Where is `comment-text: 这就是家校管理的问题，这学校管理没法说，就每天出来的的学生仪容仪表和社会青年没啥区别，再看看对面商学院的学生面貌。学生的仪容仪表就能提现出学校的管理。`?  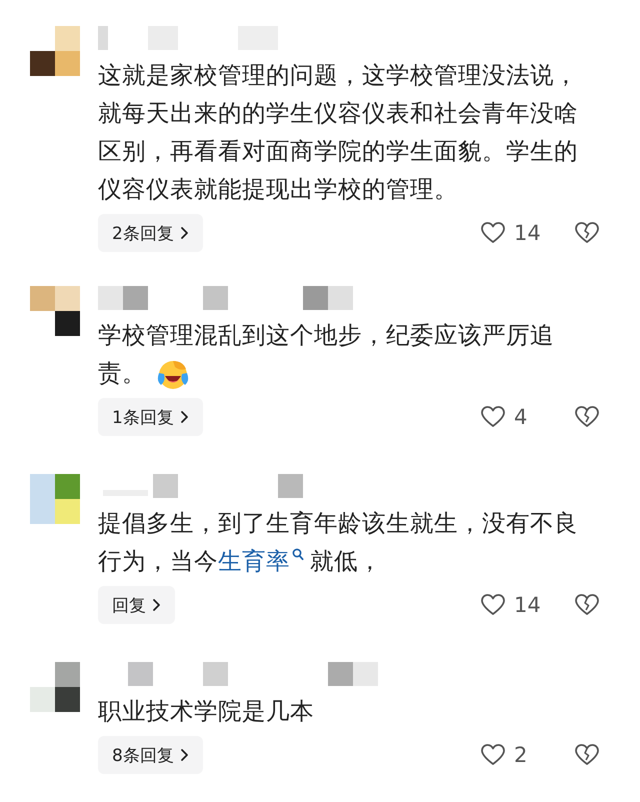 comment-text: 这就是家校管理的问题，这学校管理没法说，就每天出来的的学生仪容仪表和社会青年没啥区别，再看看对面商学院的学生面貌。学生的仪容仪表就能提现出学校的管理。 is located at coordinates (338, 132).